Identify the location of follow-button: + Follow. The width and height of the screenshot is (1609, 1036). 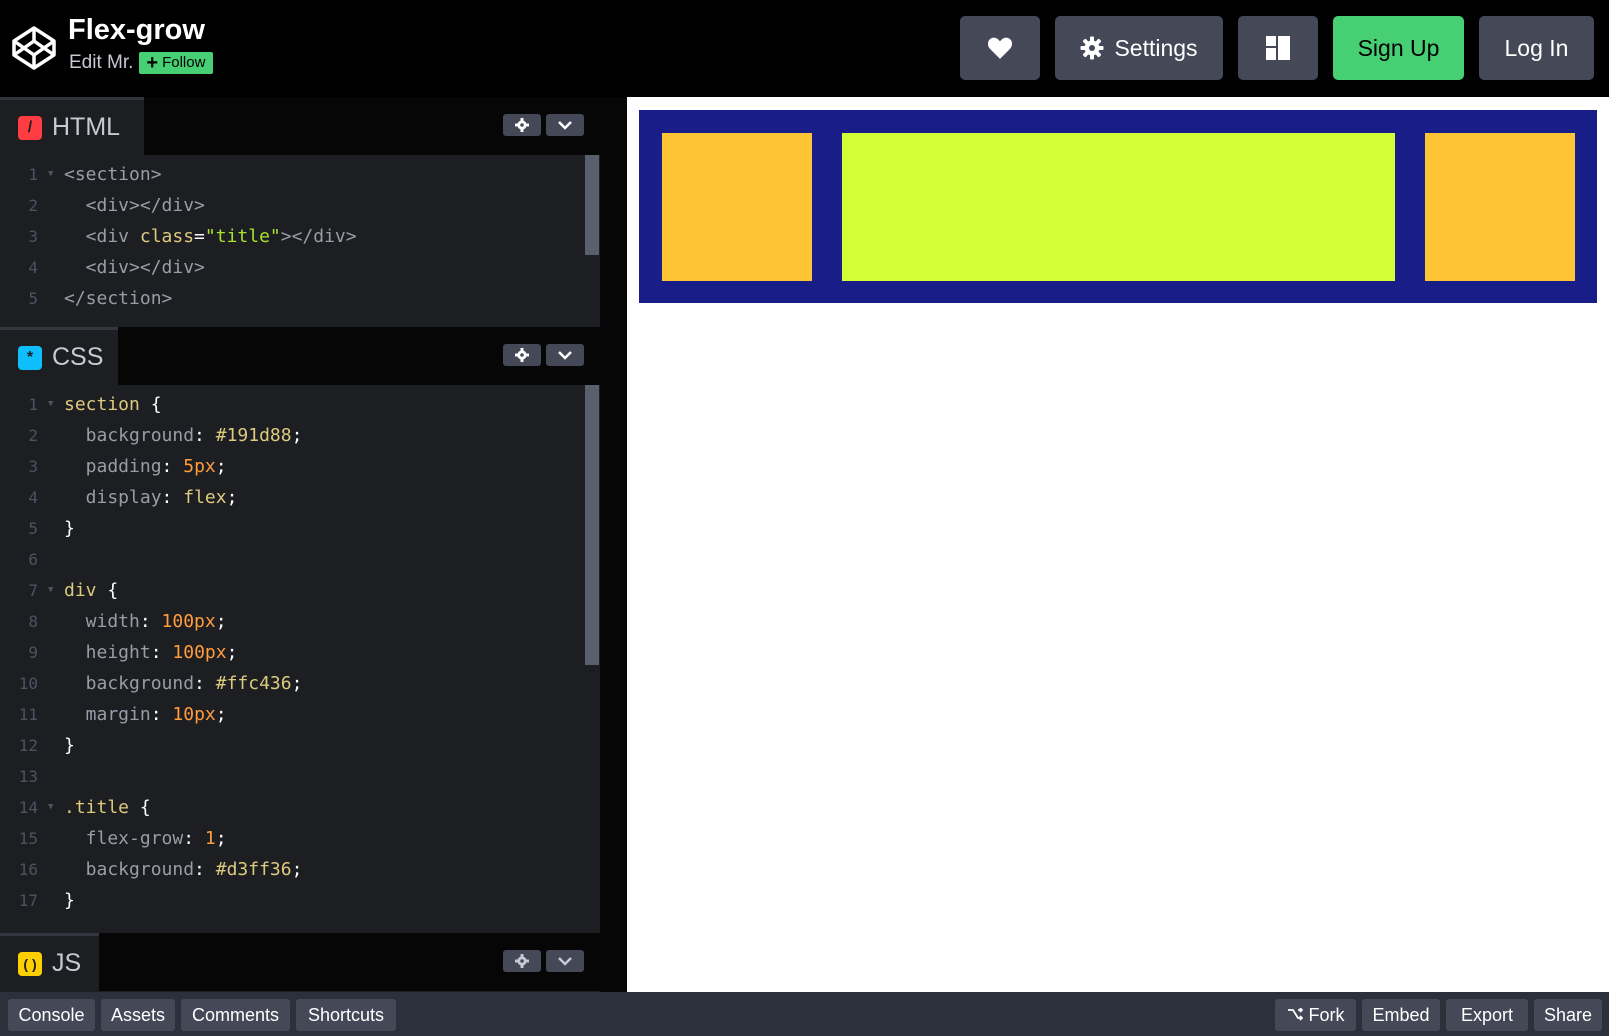
(176, 63).